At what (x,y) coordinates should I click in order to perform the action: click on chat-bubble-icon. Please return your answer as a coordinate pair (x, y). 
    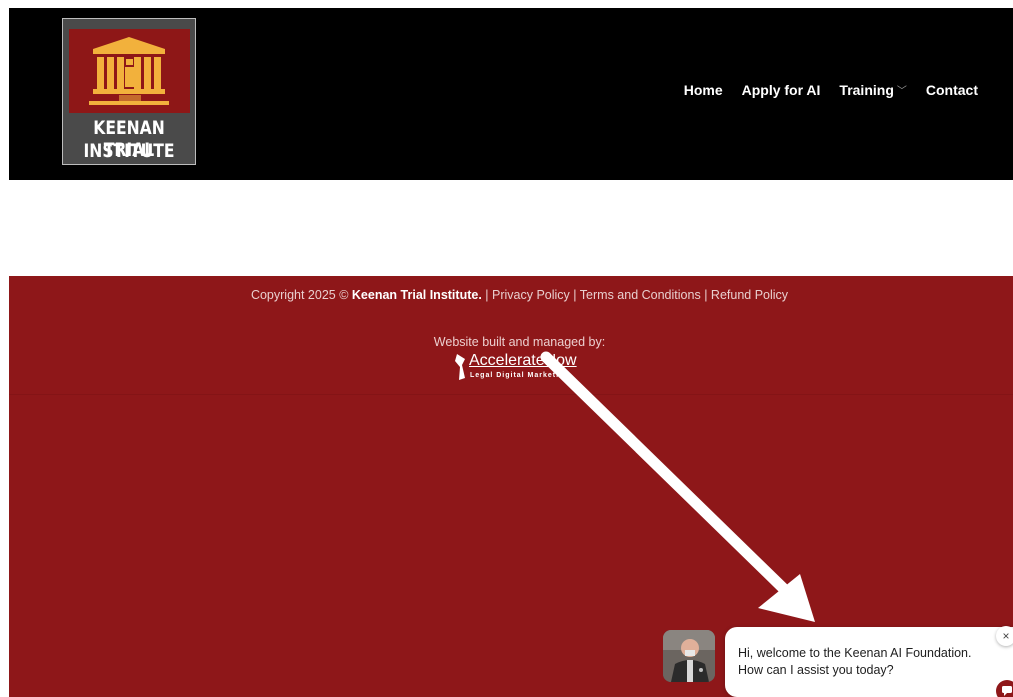
    Looking at the image, I should click on (1007, 691).